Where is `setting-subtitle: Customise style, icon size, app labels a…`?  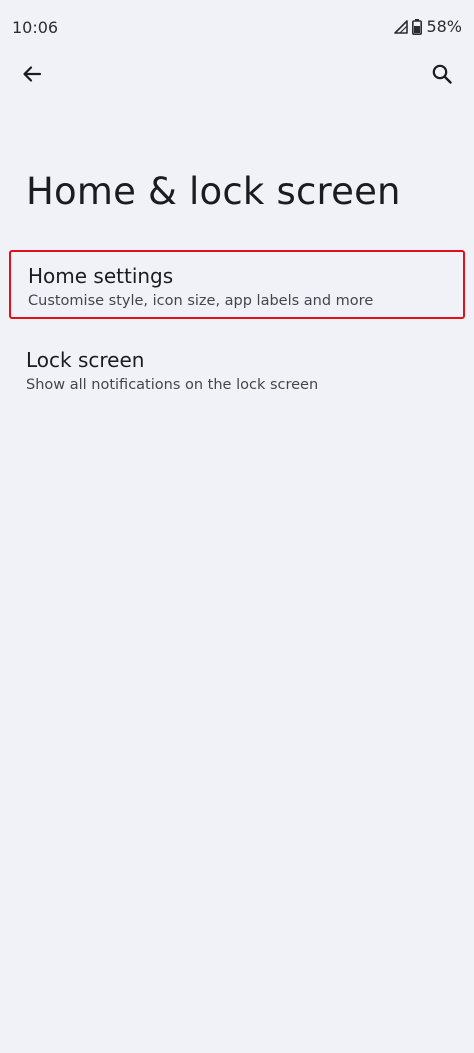
setting-subtitle: Customise style, icon size, app labels a… is located at coordinates (201, 301).